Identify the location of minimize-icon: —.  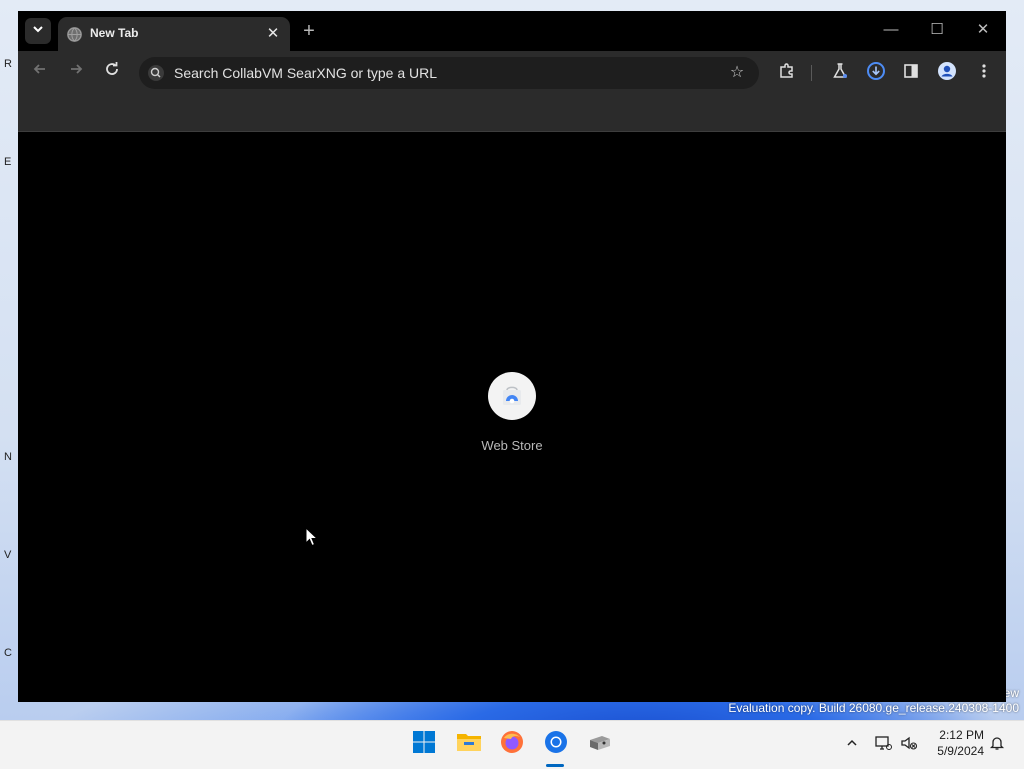
(891, 29).